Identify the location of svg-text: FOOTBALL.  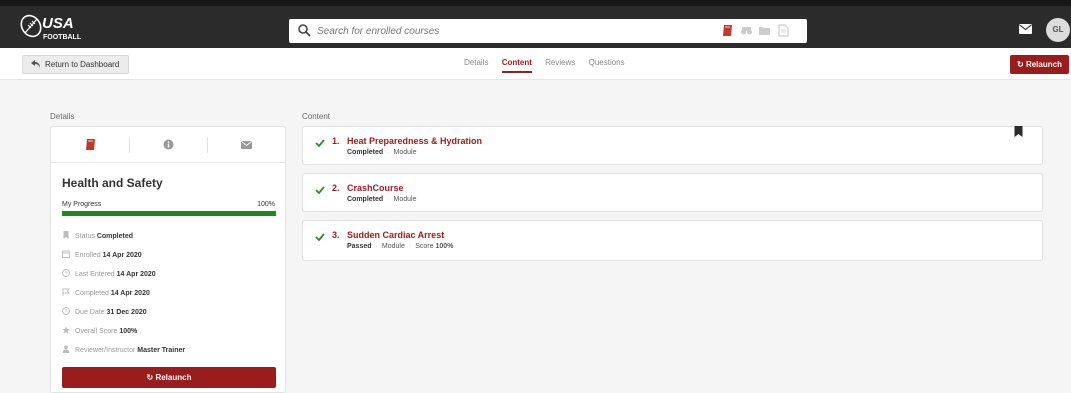
(62, 37).